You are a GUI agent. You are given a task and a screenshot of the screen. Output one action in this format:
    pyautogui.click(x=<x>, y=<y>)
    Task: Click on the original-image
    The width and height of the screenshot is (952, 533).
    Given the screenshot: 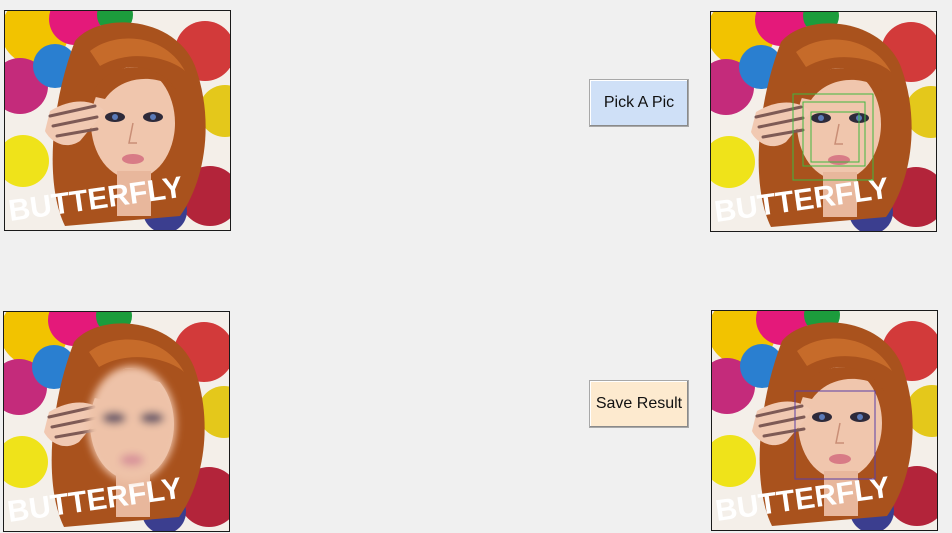 What is the action you would take?
    pyautogui.click(x=117, y=120)
    